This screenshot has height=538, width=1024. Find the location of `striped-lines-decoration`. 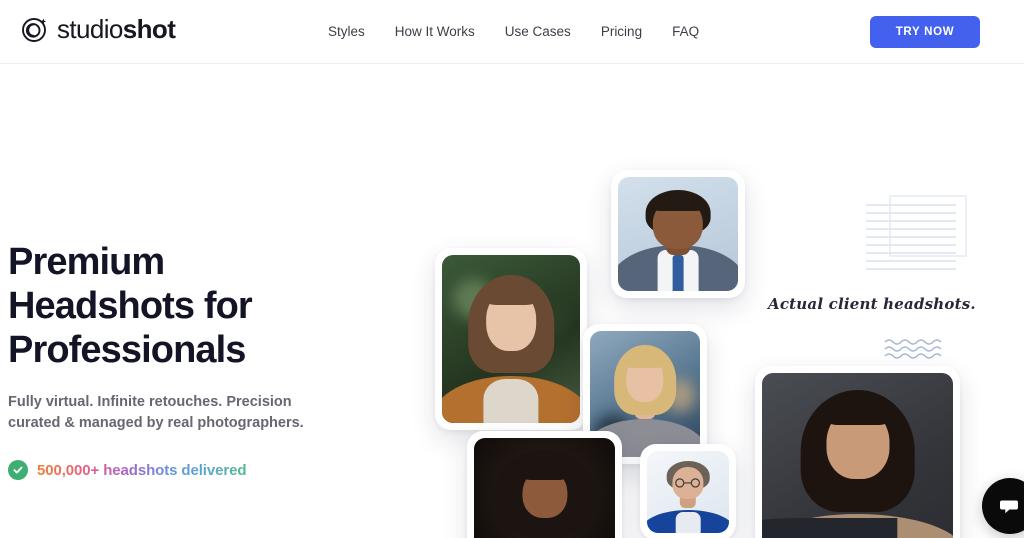

striped-lines-decoration is located at coordinates (916, 232).